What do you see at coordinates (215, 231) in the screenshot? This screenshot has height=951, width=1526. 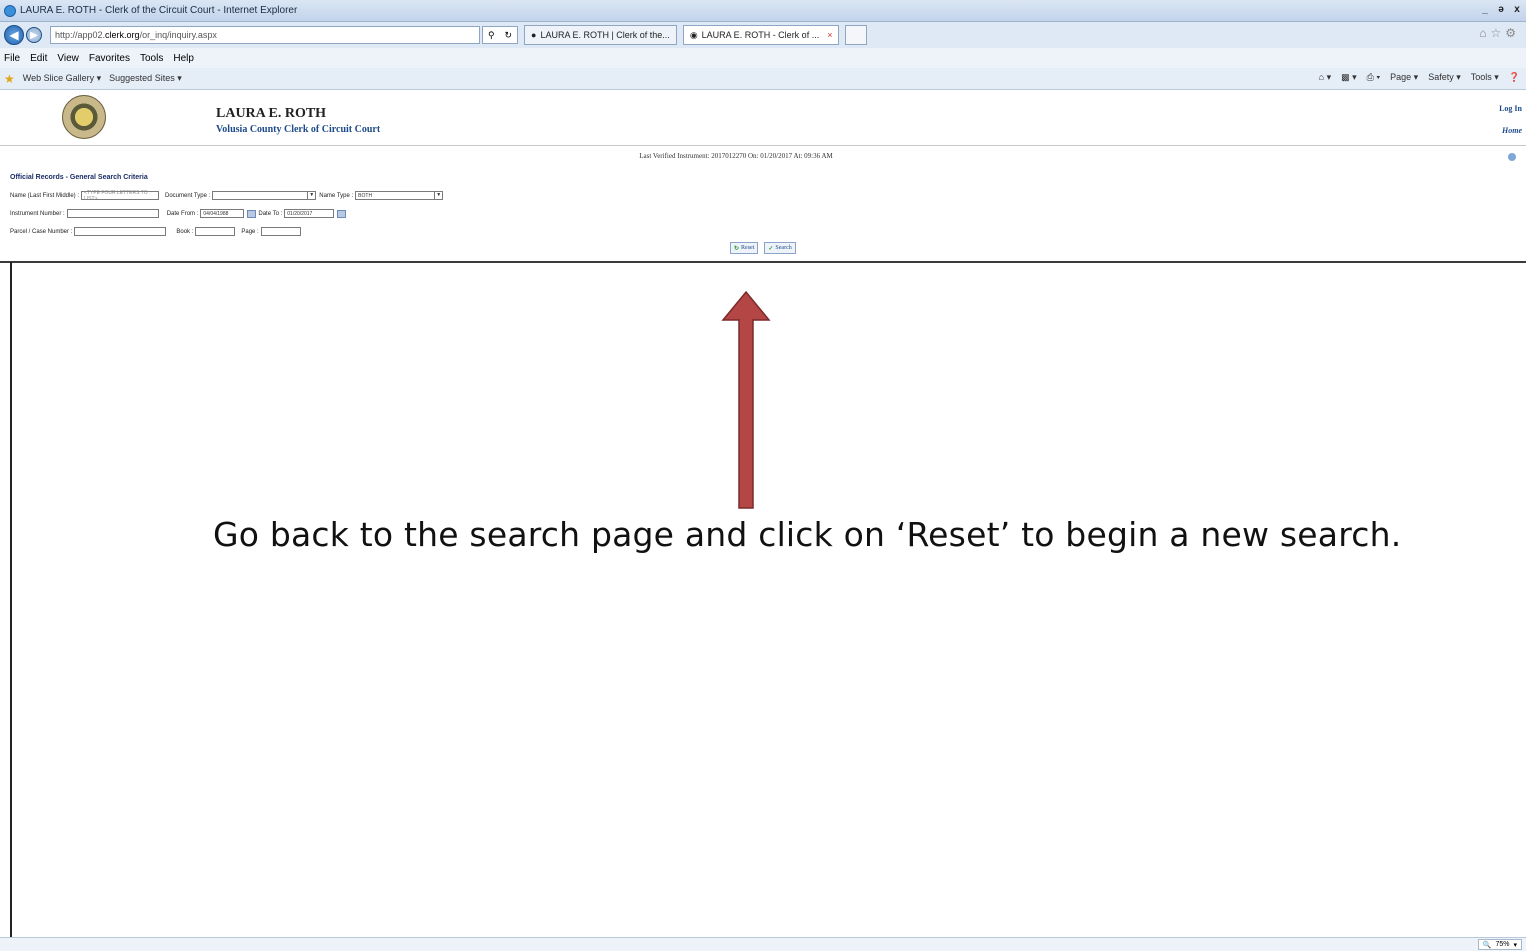 I see `book-input` at bounding box center [215, 231].